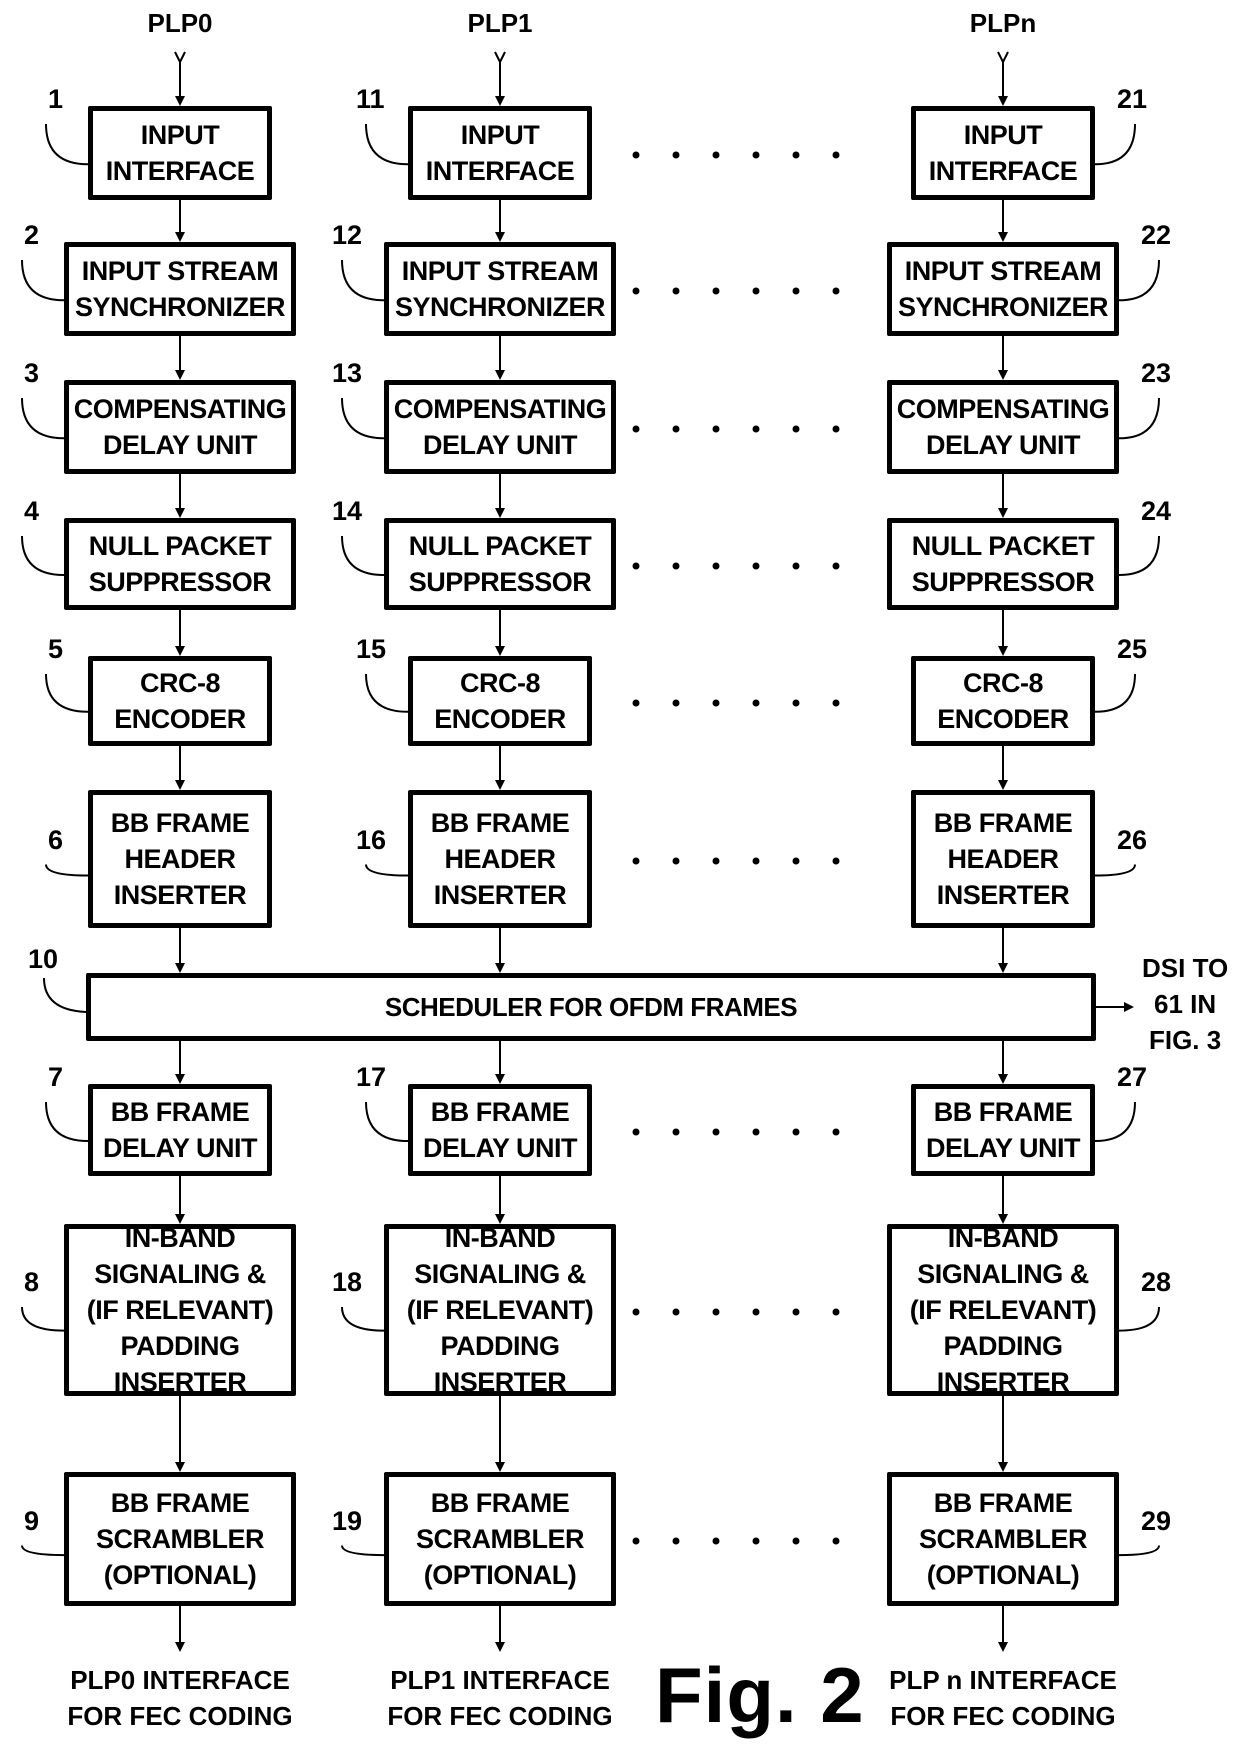 This screenshot has height=1755, width=1240. What do you see at coordinates (1003, 153) in the screenshot?
I see `block-21: INPUT INTERFACE` at bounding box center [1003, 153].